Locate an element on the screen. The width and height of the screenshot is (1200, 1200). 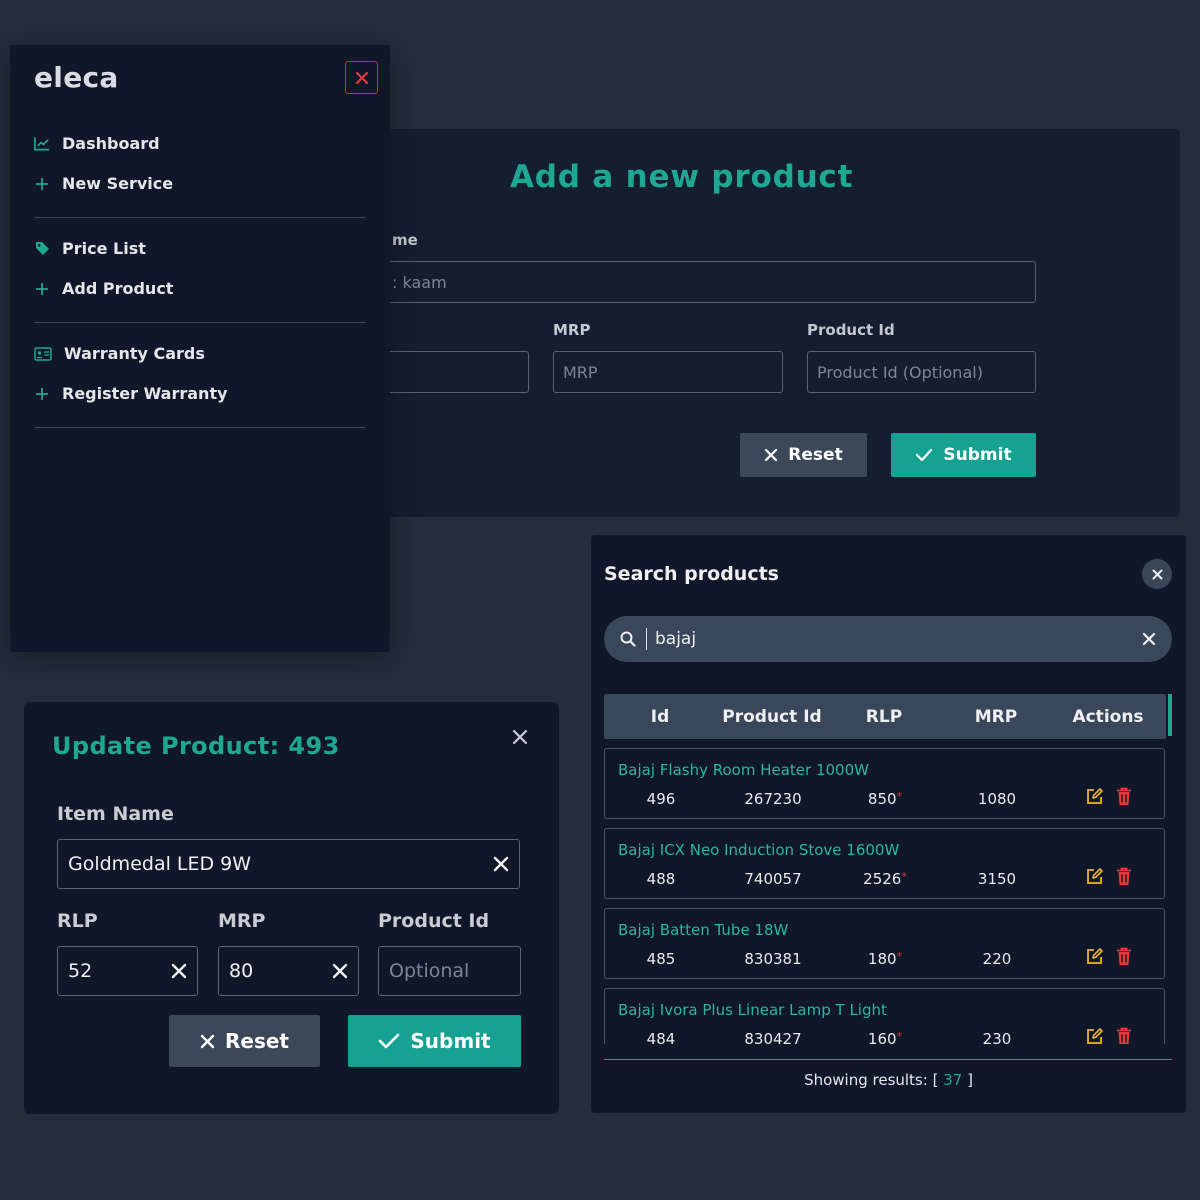
search-query: bajaj is located at coordinates (894, 639).